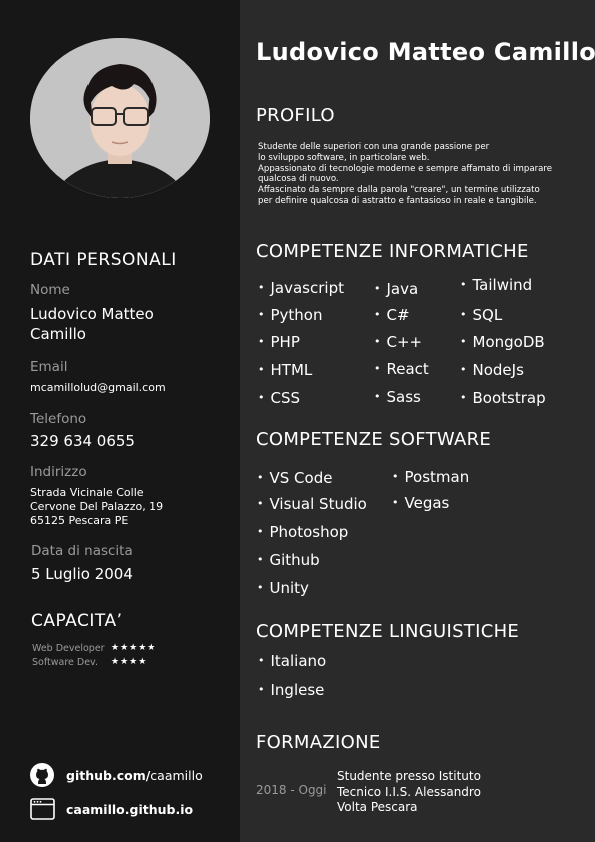 The image size is (595, 842). Describe the element at coordinates (58, 419) in the screenshot. I see `phone-label: Telefono` at that location.